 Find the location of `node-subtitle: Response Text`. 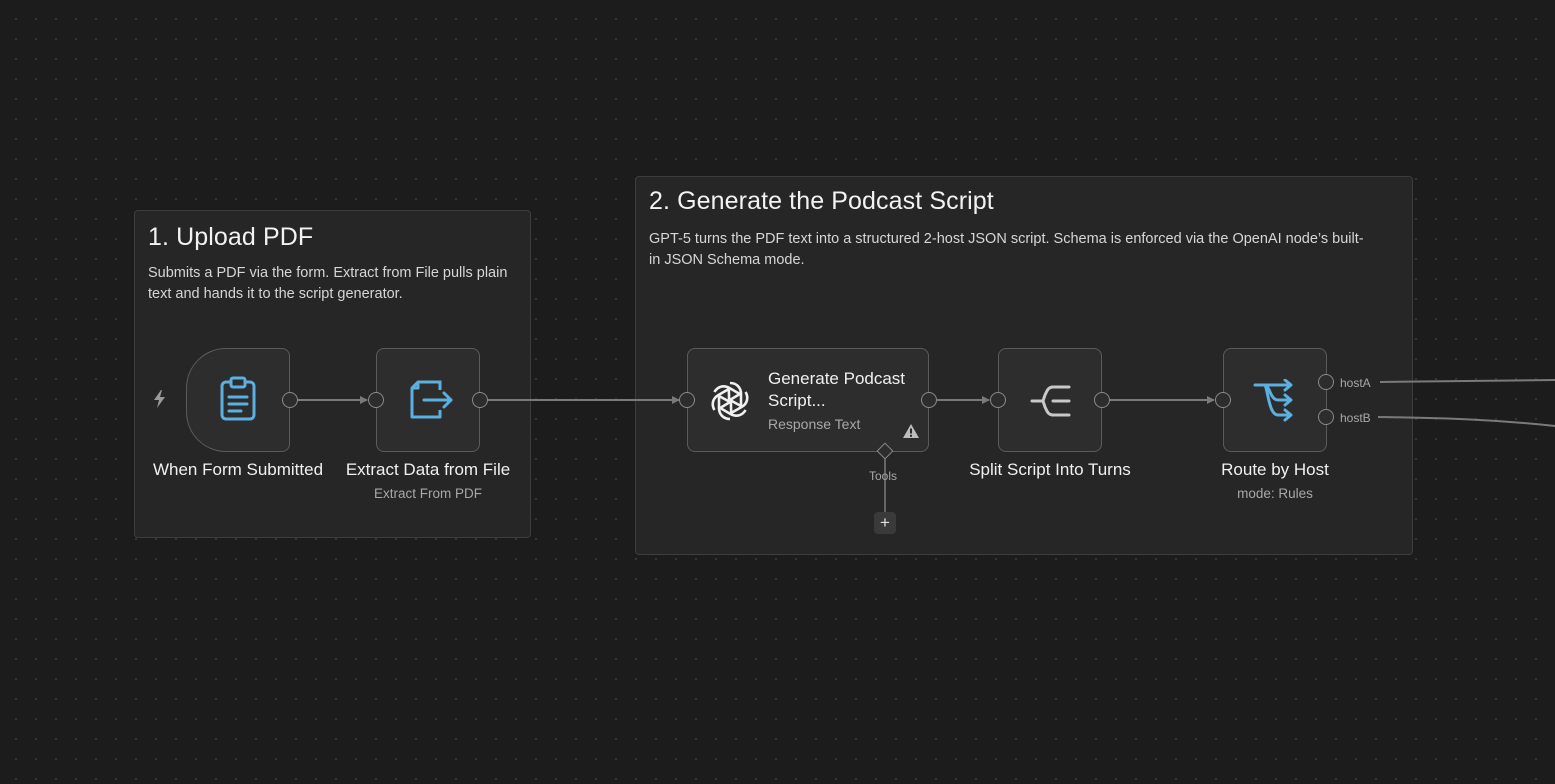

node-subtitle: Response Text is located at coordinates (814, 424).